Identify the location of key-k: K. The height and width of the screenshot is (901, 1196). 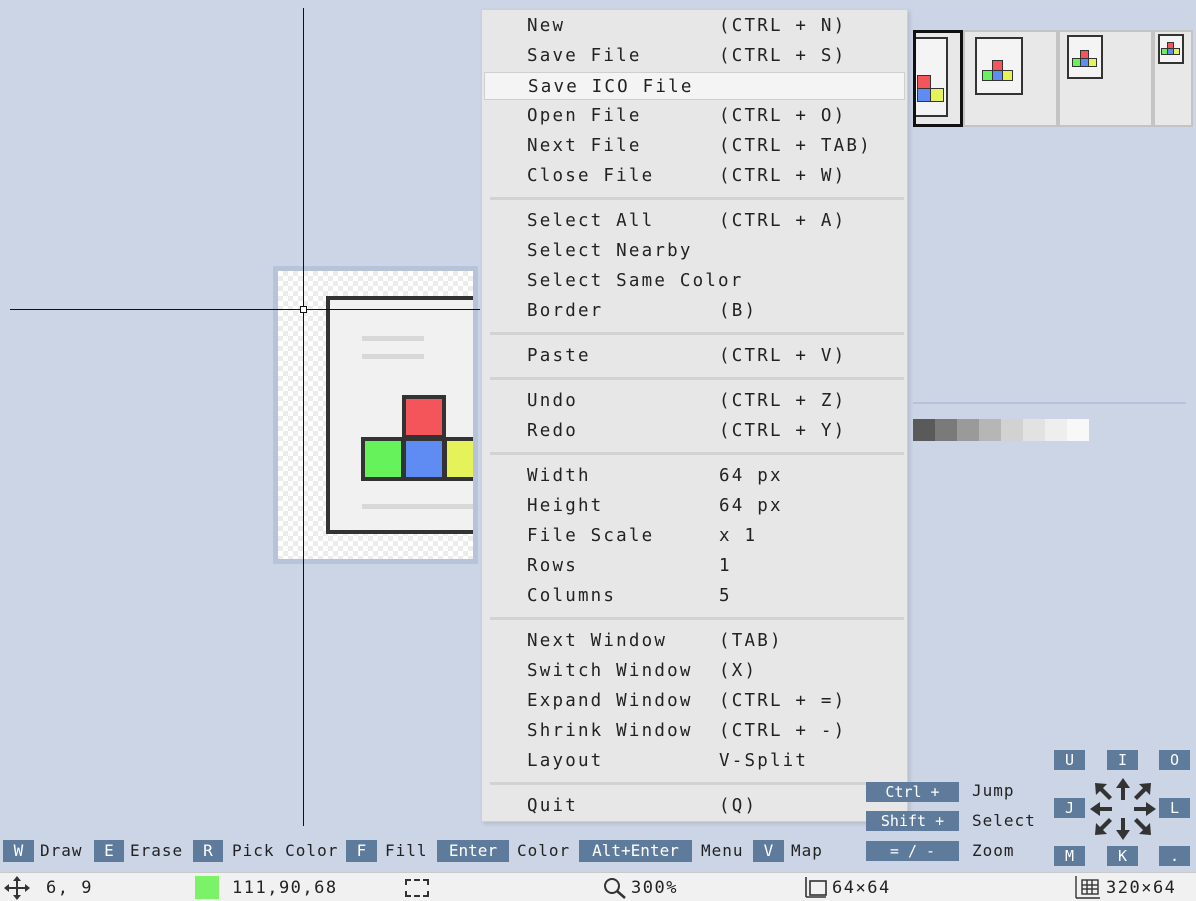
(1122, 856).